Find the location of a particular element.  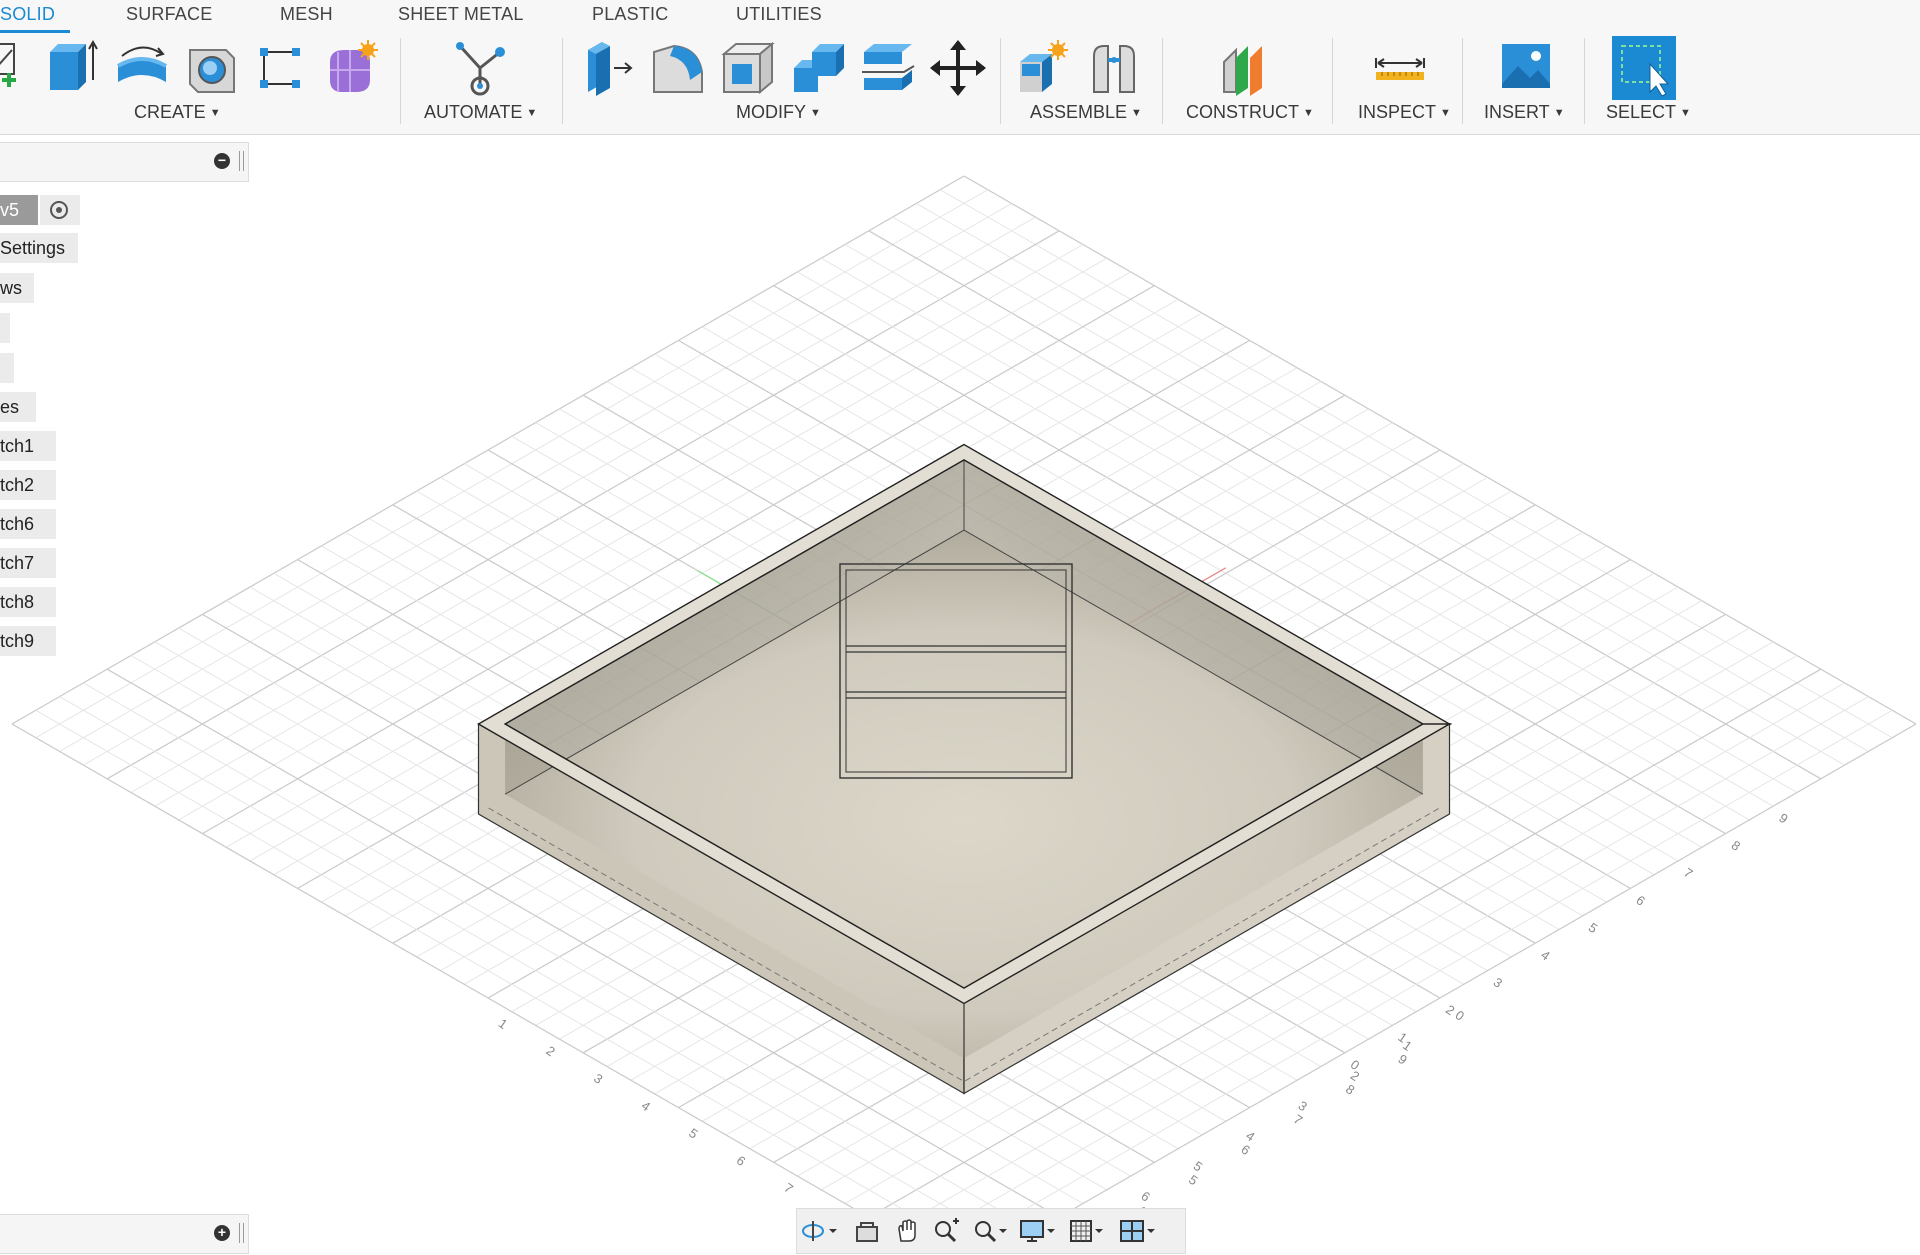

browser-item-sketch6: tch6 is located at coordinates (28, 524).